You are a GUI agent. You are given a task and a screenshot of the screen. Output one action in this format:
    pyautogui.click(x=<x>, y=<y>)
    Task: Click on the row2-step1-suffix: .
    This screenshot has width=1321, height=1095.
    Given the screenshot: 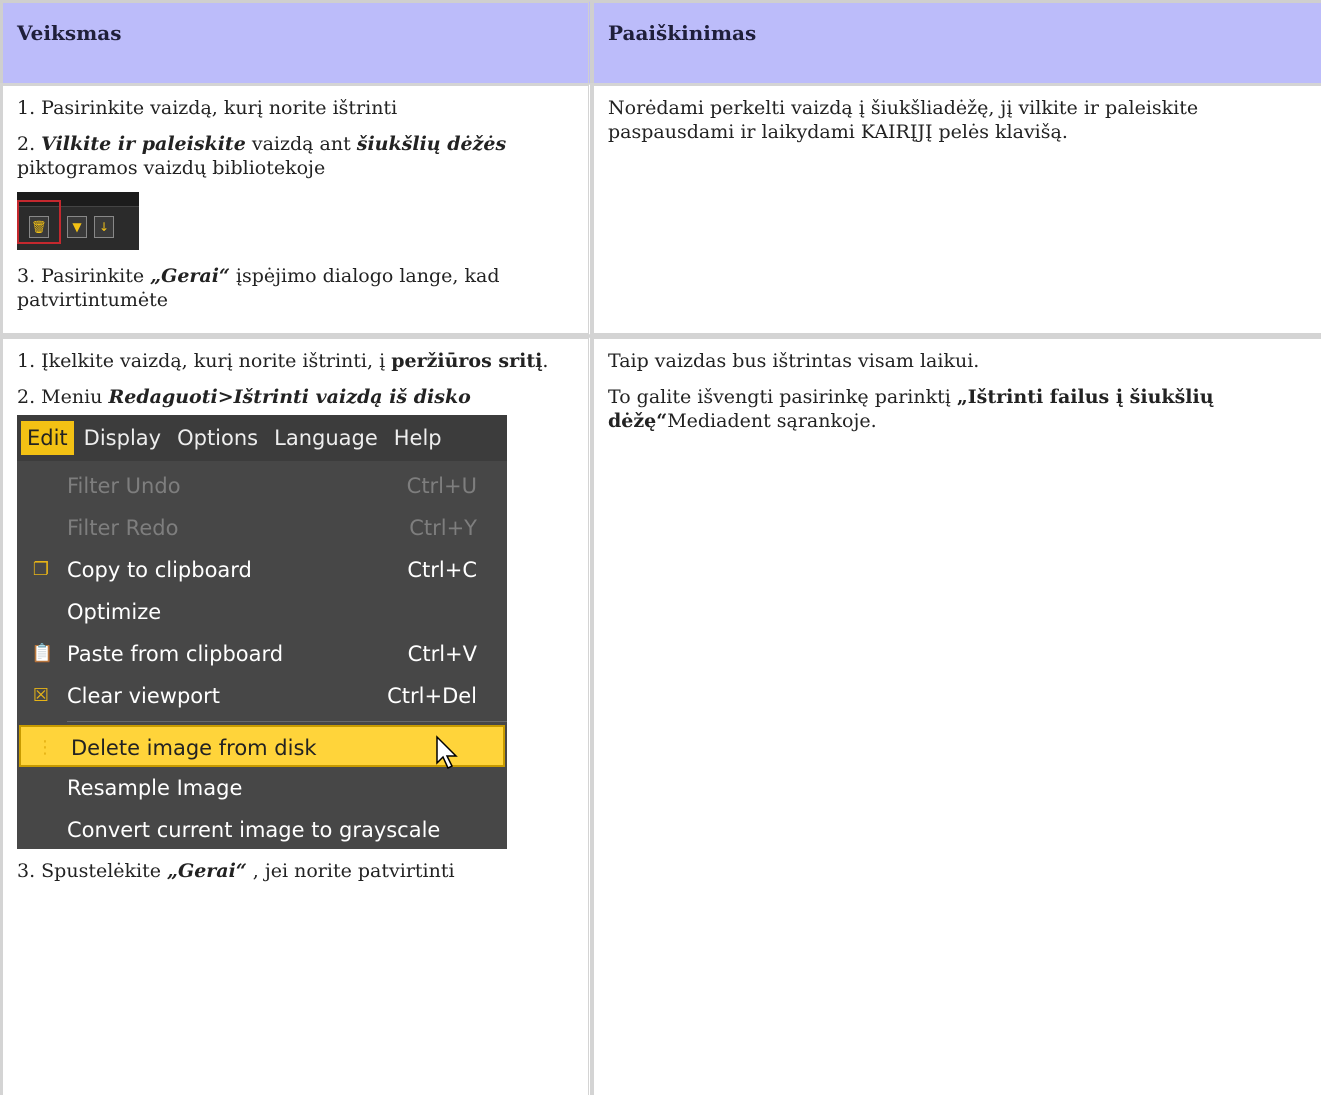 What is the action you would take?
    pyautogui.click(x=545, y=361)
    